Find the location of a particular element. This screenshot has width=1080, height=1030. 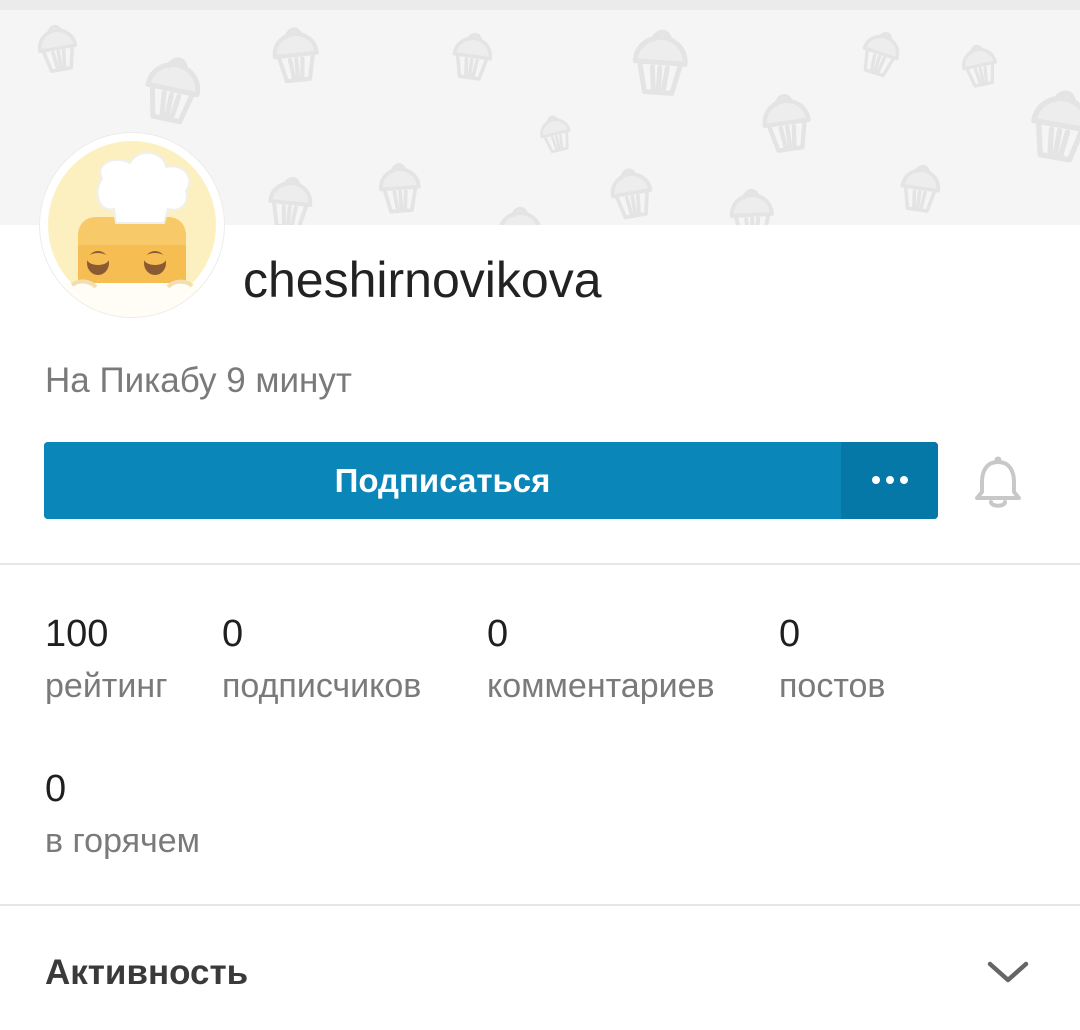

stat-subscribers: 0 подписчиков is located at coordinates (321, 658).